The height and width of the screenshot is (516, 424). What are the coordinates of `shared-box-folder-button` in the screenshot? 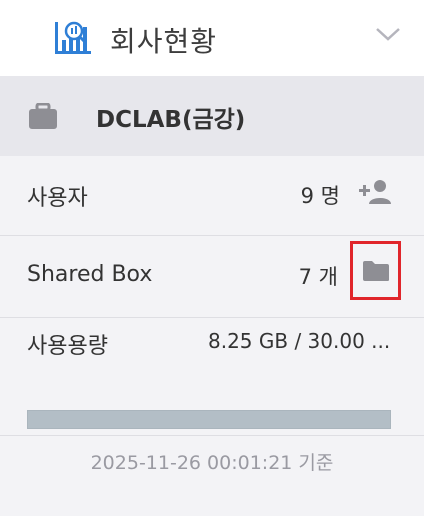 It's located at (375, 270).